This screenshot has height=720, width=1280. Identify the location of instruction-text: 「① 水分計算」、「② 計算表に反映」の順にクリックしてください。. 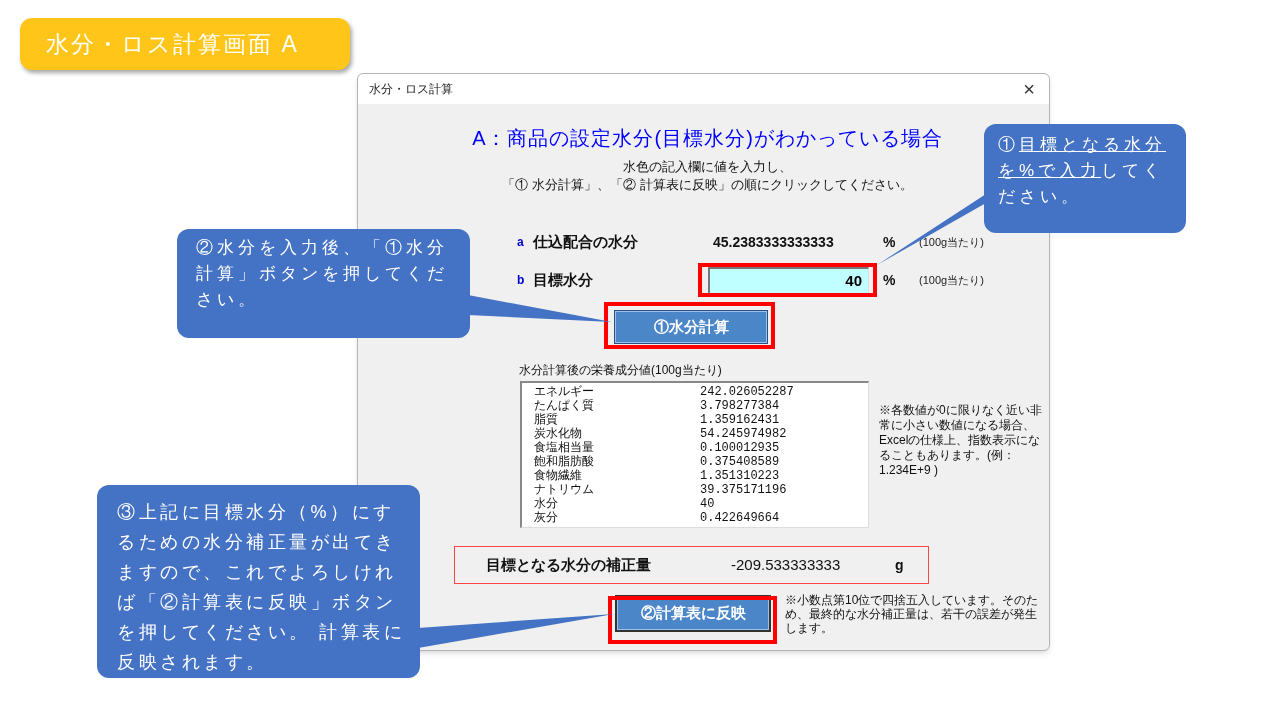
(707, 185).